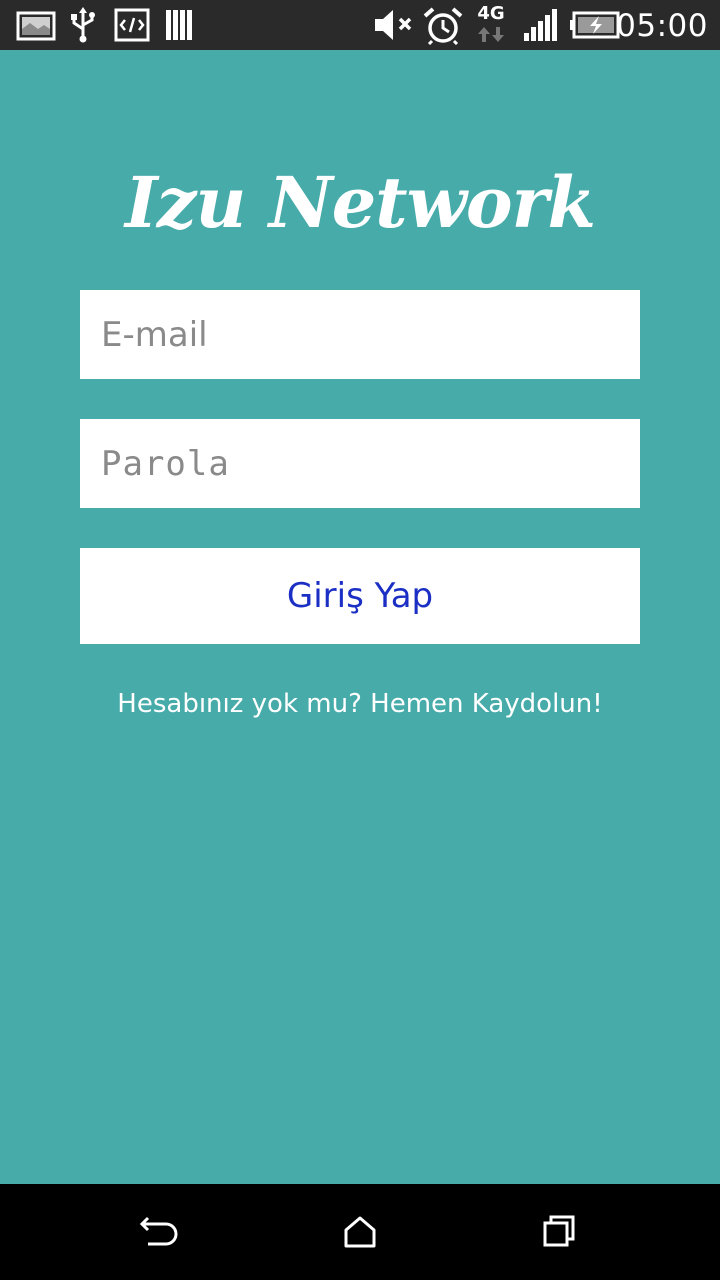  Describe the element at coordinates (132, 25) in the screenshot. I see `developer-icon` at that location.